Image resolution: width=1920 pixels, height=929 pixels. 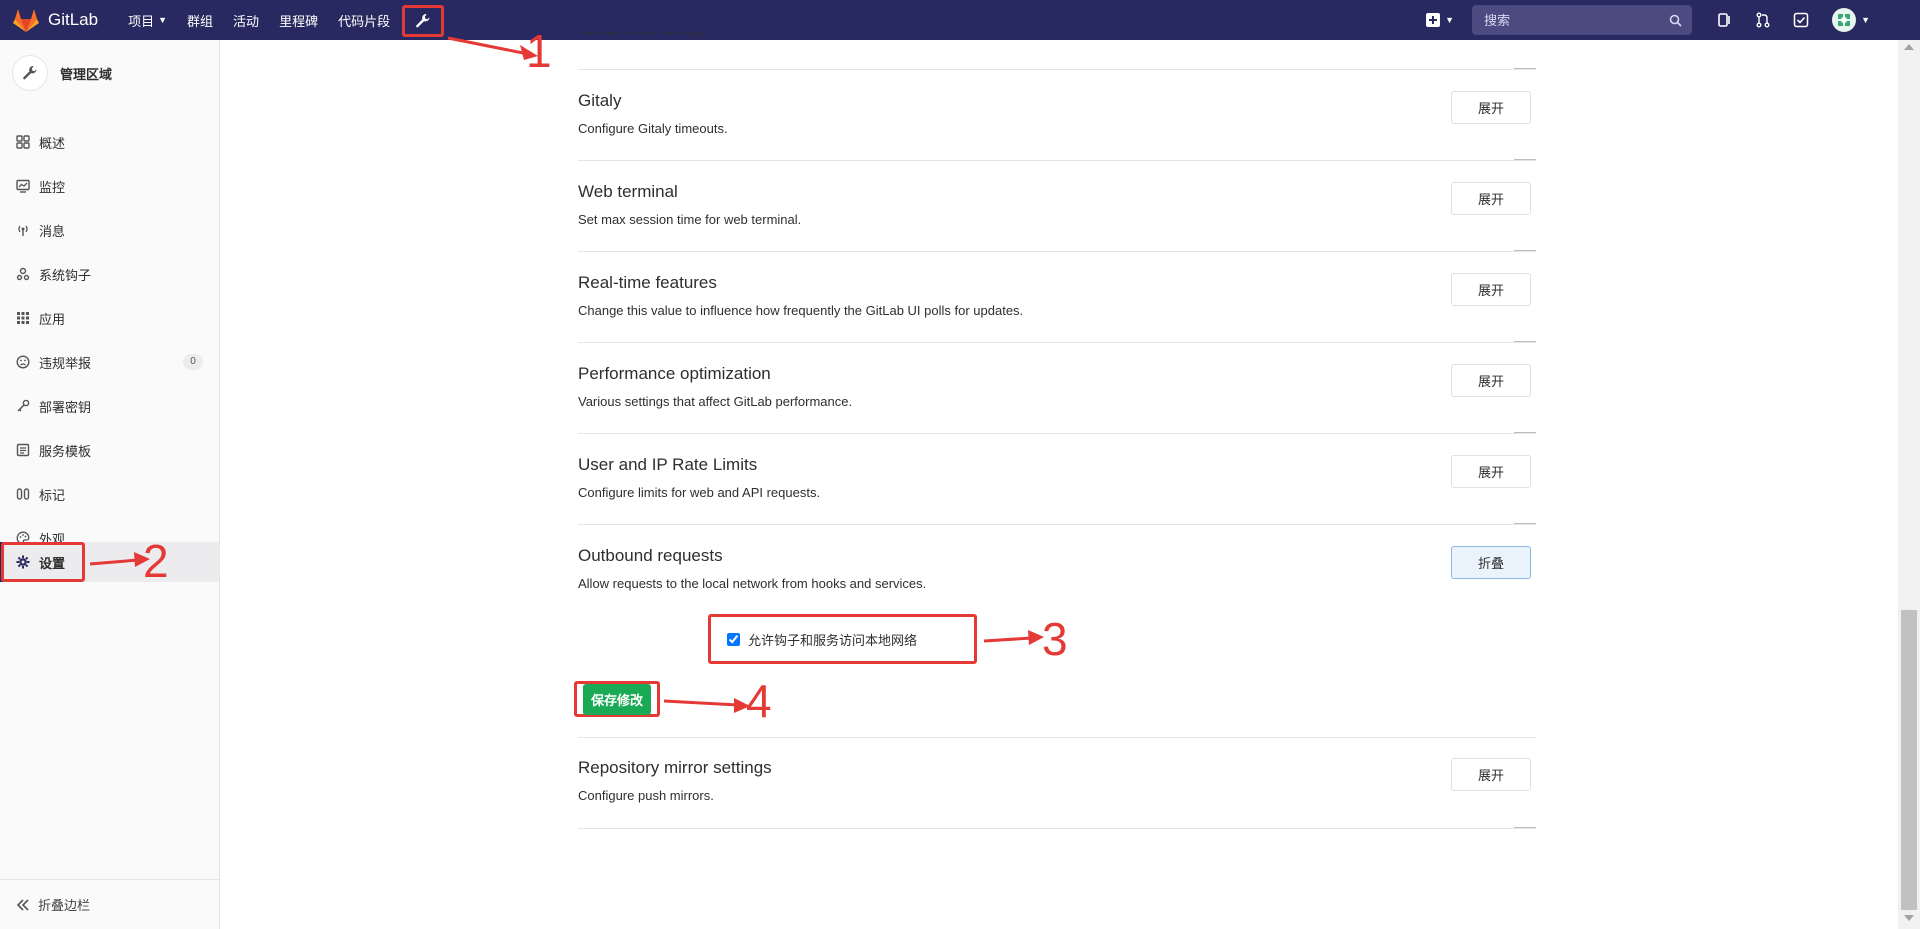 I want to click on collapse-sidebar-label: 折叠边栏, so click(x=64, y=905).